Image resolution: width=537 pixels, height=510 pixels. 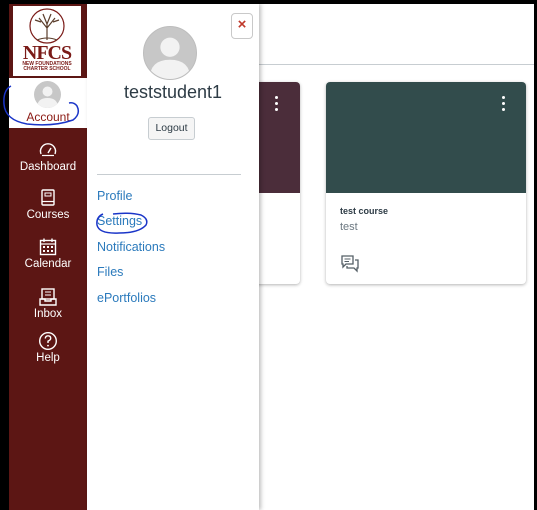 What do you see at coordinates (350, 263) in the screenshot?
I see `discussion-icon` at bounding box center [350, 263].